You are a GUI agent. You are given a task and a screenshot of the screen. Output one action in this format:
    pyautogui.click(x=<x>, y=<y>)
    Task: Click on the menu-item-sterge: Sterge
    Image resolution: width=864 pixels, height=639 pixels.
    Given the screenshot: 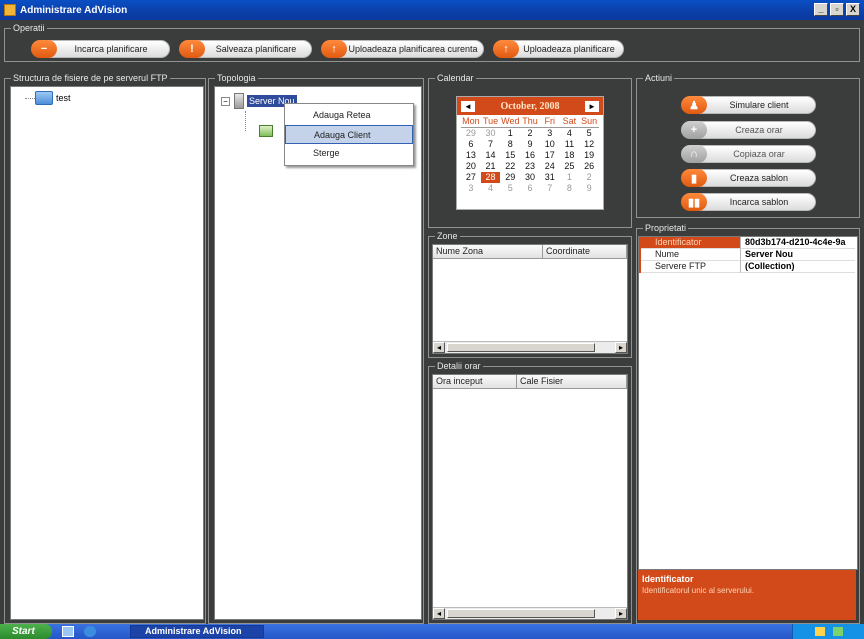 What is the action you would take?
    pyautogui.click(x=349, y=153)
    